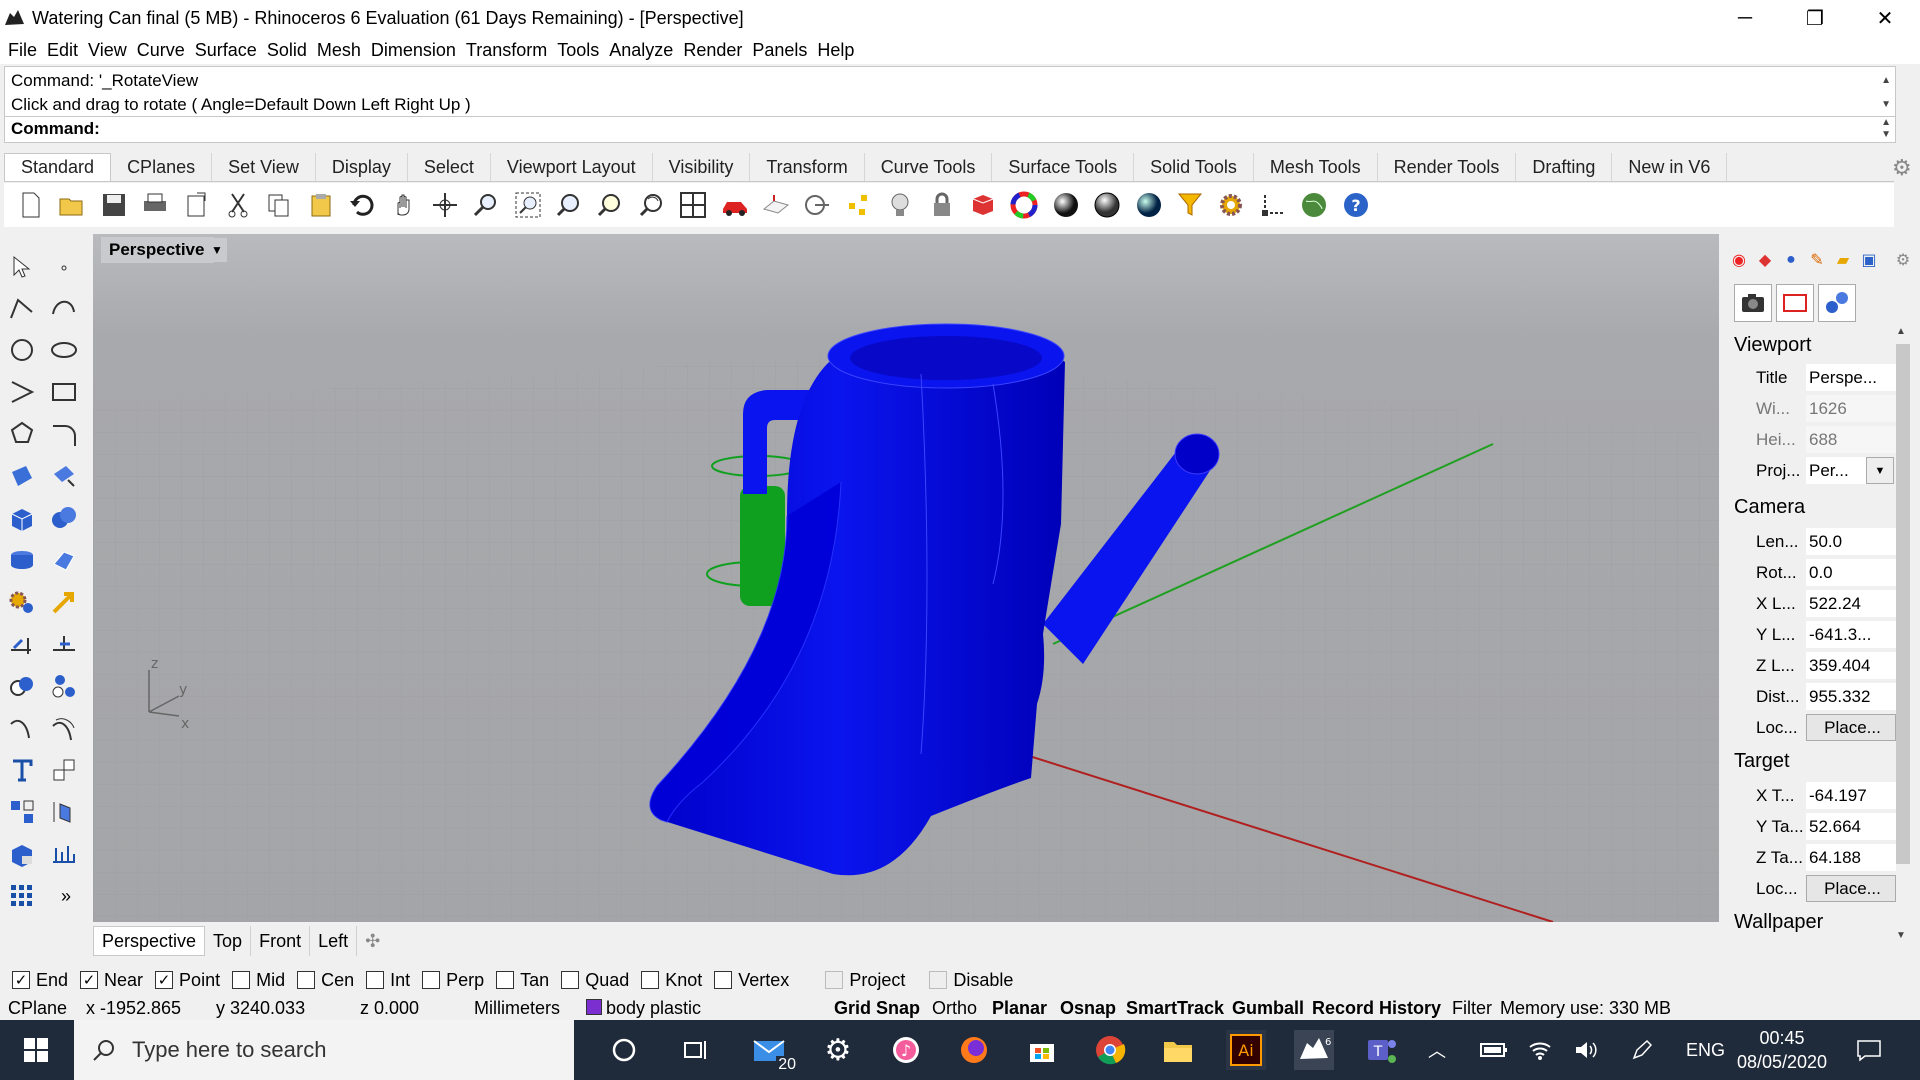  Describe the element at coordinates (807, 167) in the screenshot. I see `tab-transform: Transform` at that location.